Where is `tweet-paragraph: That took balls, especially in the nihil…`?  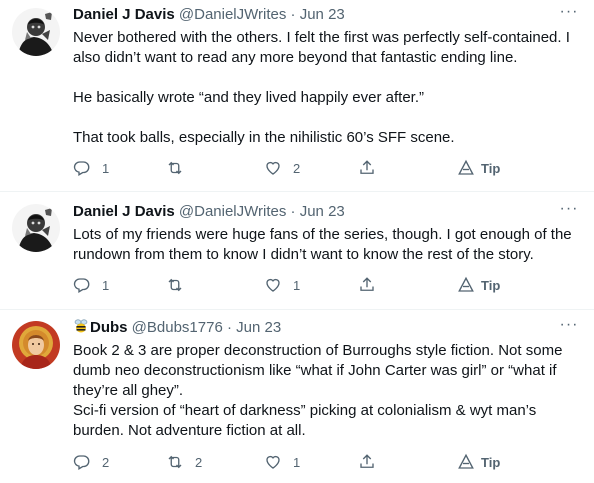
tweet-paragraph: That took balls, especially in the nihil… is located at coordinates (264, 137).